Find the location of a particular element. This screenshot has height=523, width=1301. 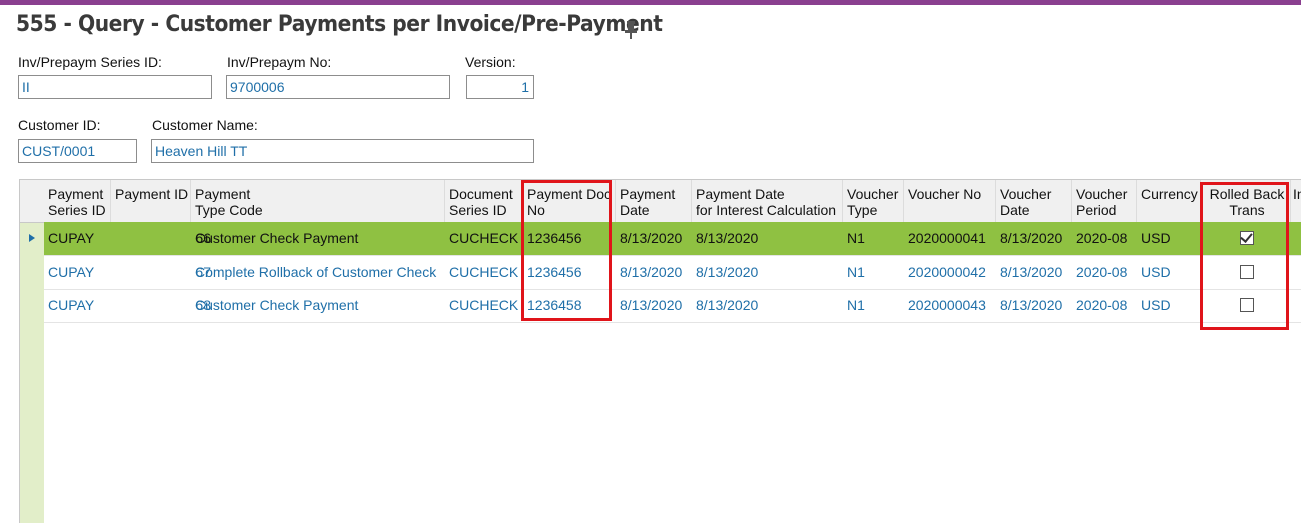

col-header-in: In is located at coordinates (1297, 194).